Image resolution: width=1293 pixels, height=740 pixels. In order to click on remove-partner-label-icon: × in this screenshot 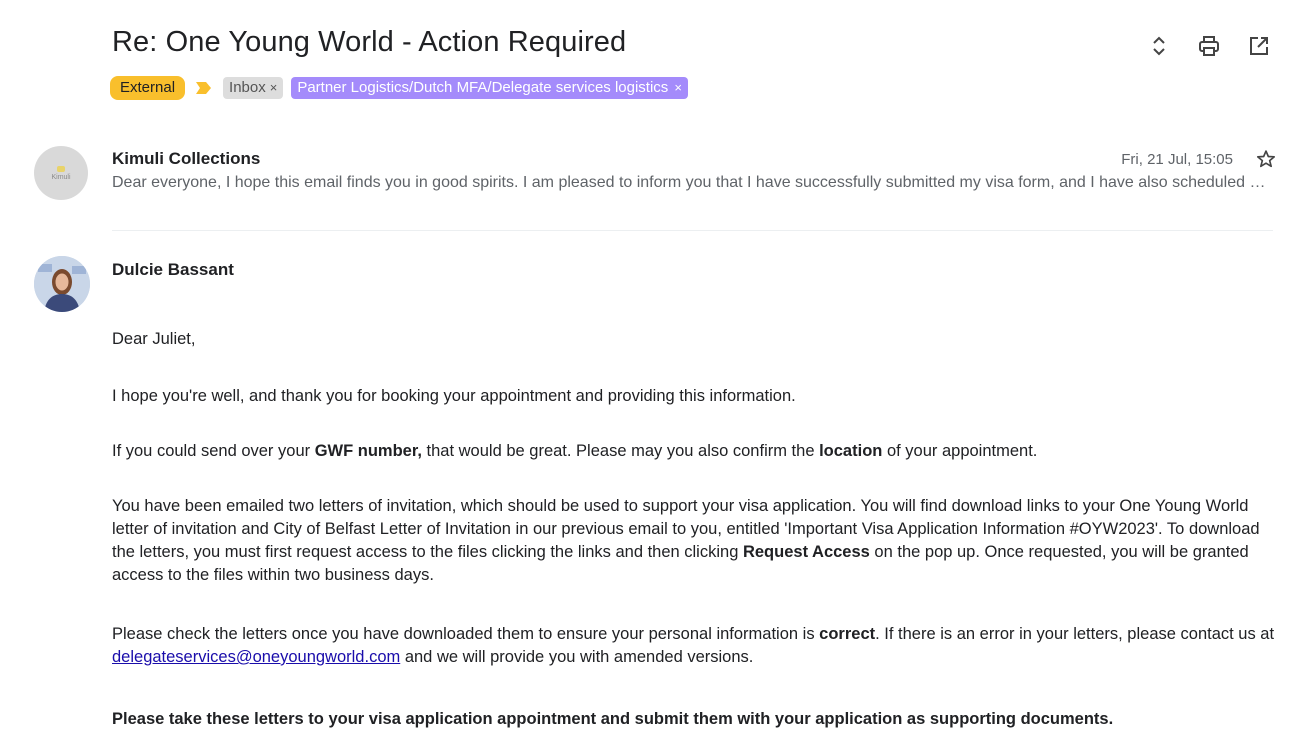, I will do `click(678, 88)`.